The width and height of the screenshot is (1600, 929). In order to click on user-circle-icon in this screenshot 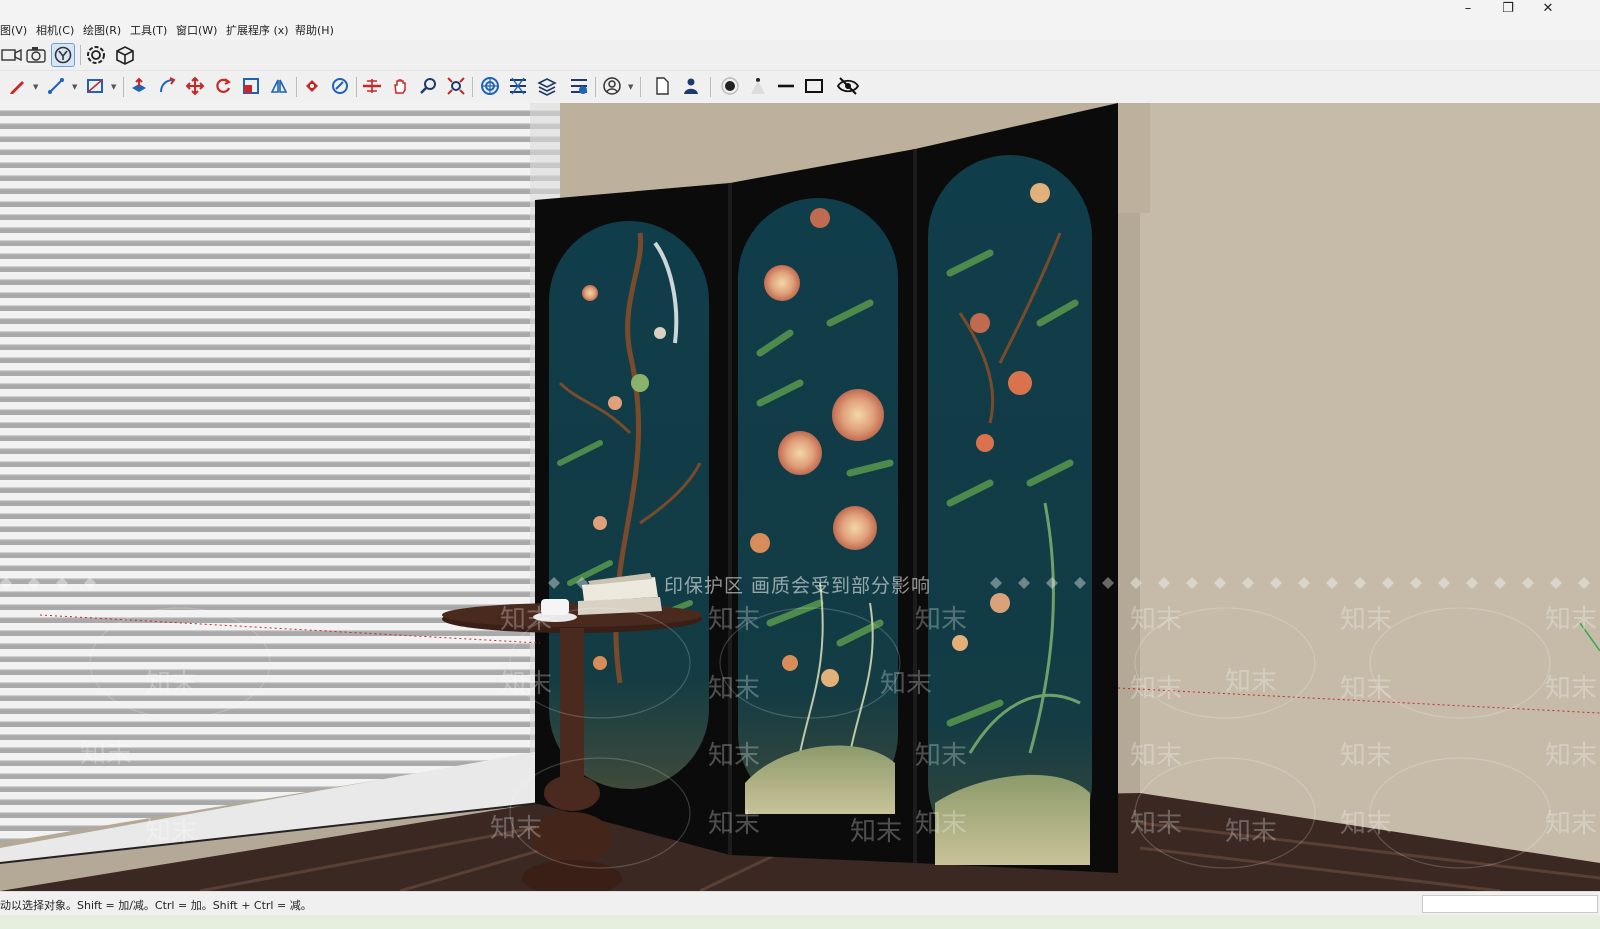, I will do `click(612, 86)`.